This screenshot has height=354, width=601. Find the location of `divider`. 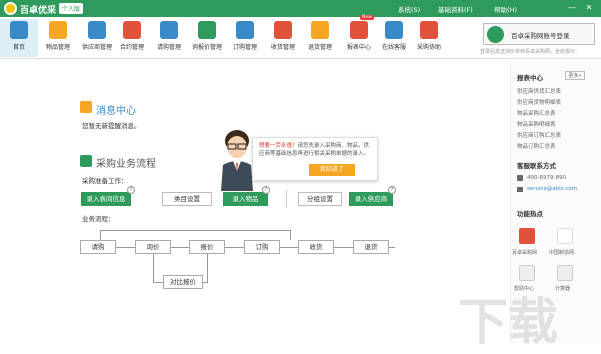

divider is located at coordinates (286, 199).